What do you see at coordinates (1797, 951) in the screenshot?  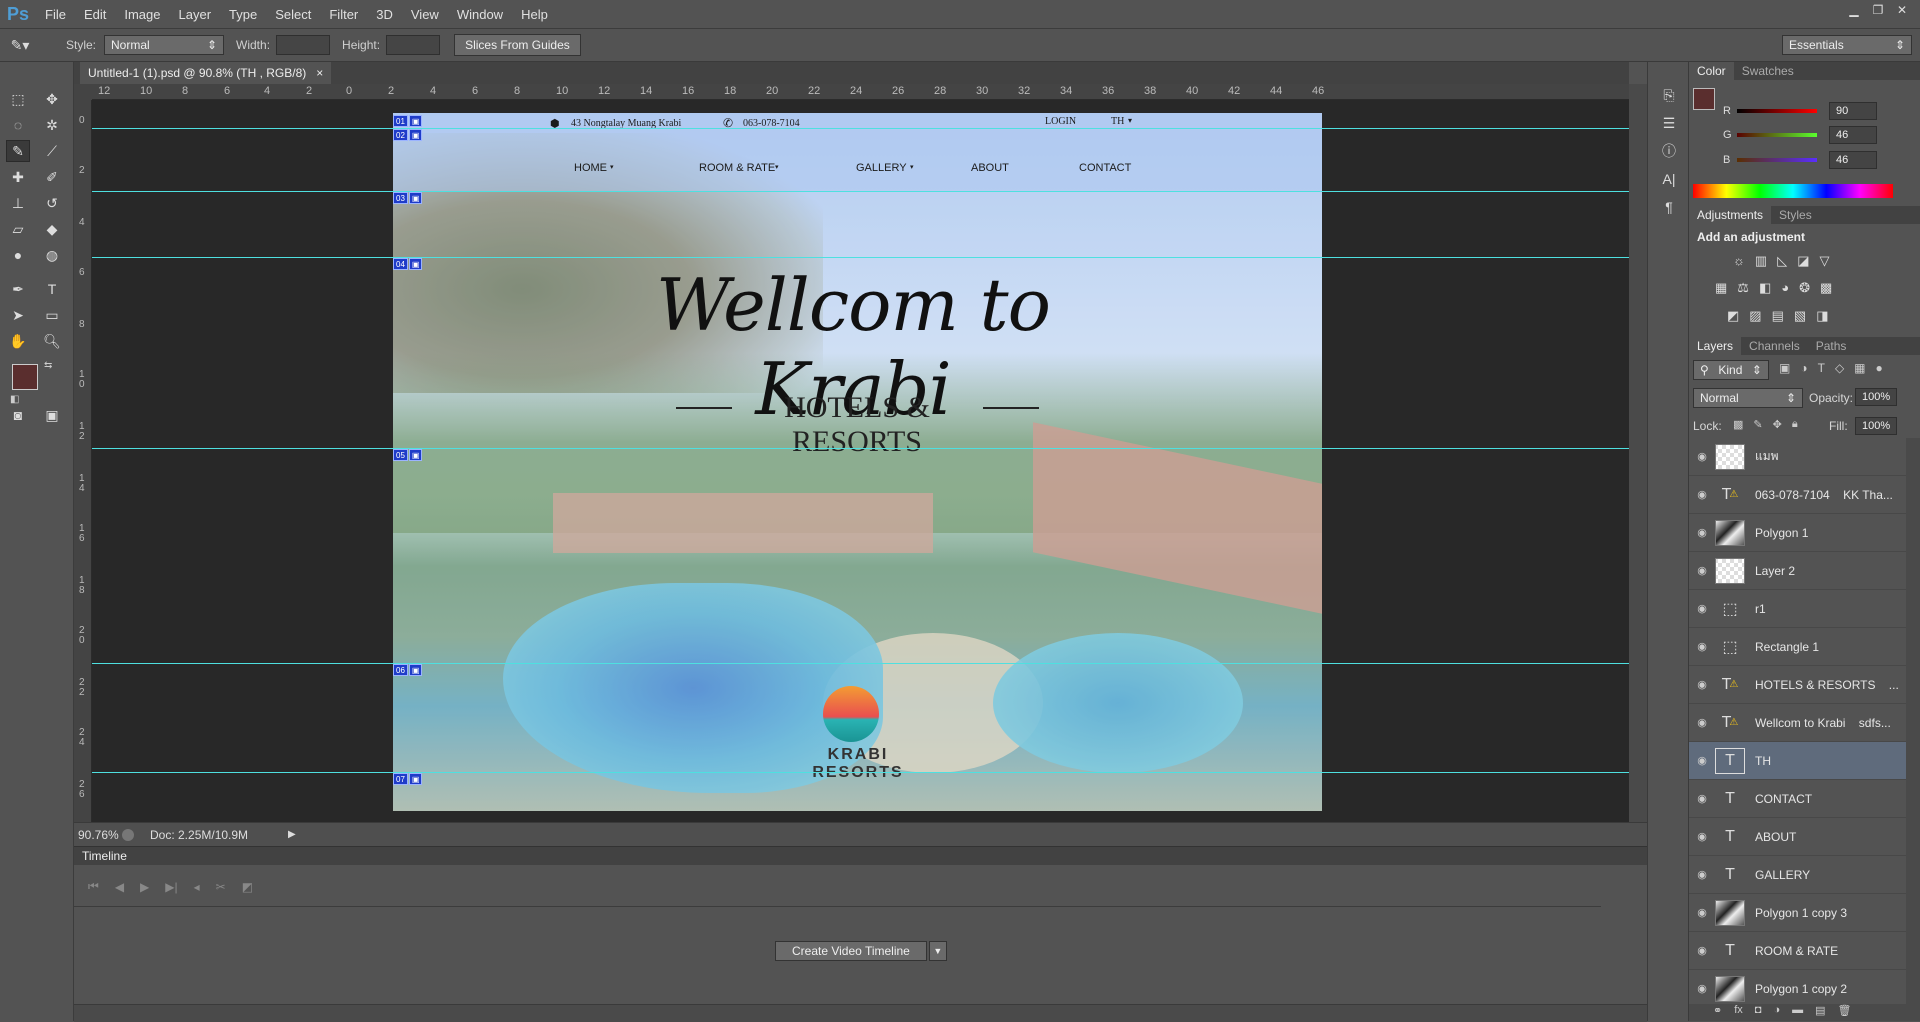 I see `layer-row: ◉ T ROOM & RATE` at bounding box center [1797, 951].